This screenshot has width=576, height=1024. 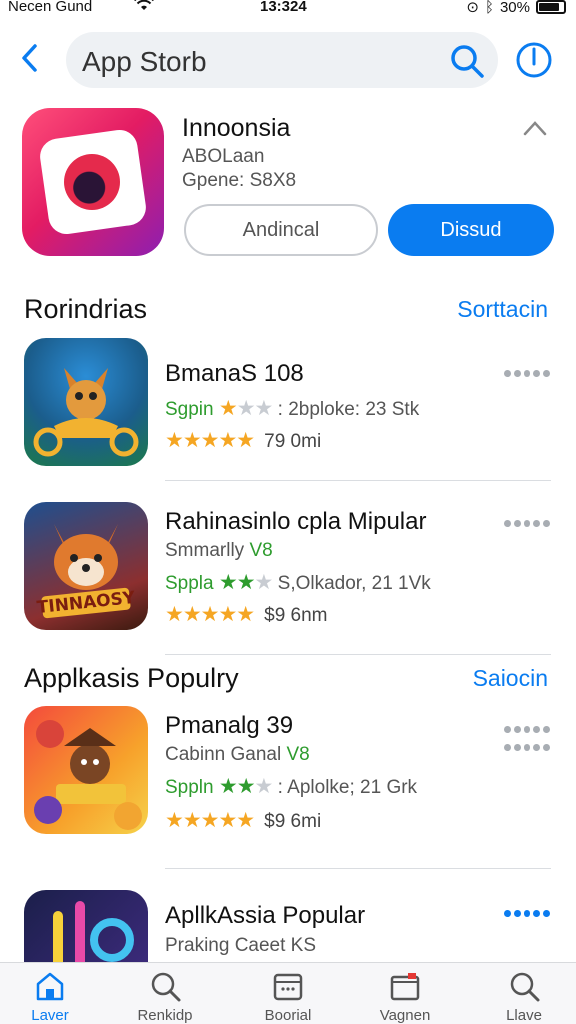 I want to click on alarm-icon: ⊙, so click(x=472, y=8).